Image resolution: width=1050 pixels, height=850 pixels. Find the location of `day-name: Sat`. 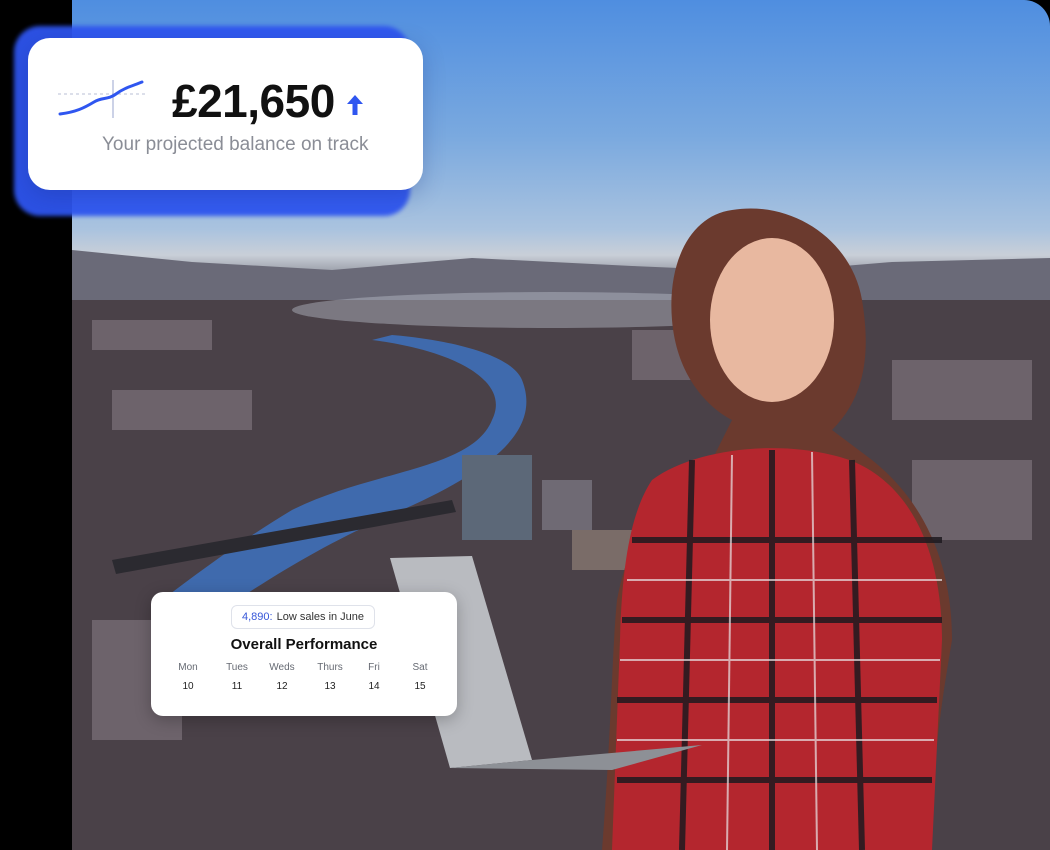

day-name: Sat is located at coordinates (420, 667).